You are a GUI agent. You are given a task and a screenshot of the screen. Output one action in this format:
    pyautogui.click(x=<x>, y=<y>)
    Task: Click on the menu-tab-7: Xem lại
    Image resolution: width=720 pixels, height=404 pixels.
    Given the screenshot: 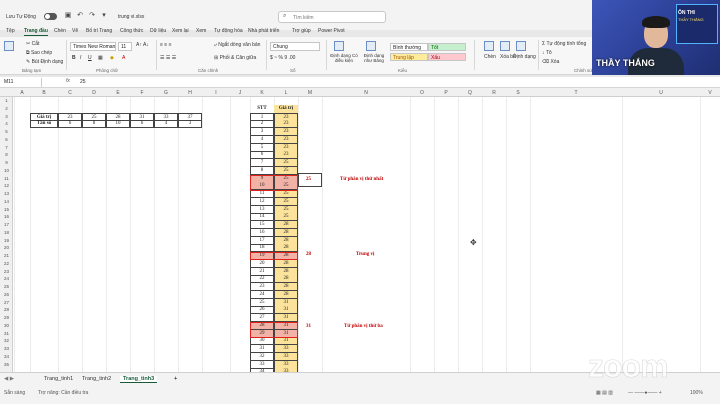 What is the action you would take?
    pyautogui.click(x=180, y=31)
    